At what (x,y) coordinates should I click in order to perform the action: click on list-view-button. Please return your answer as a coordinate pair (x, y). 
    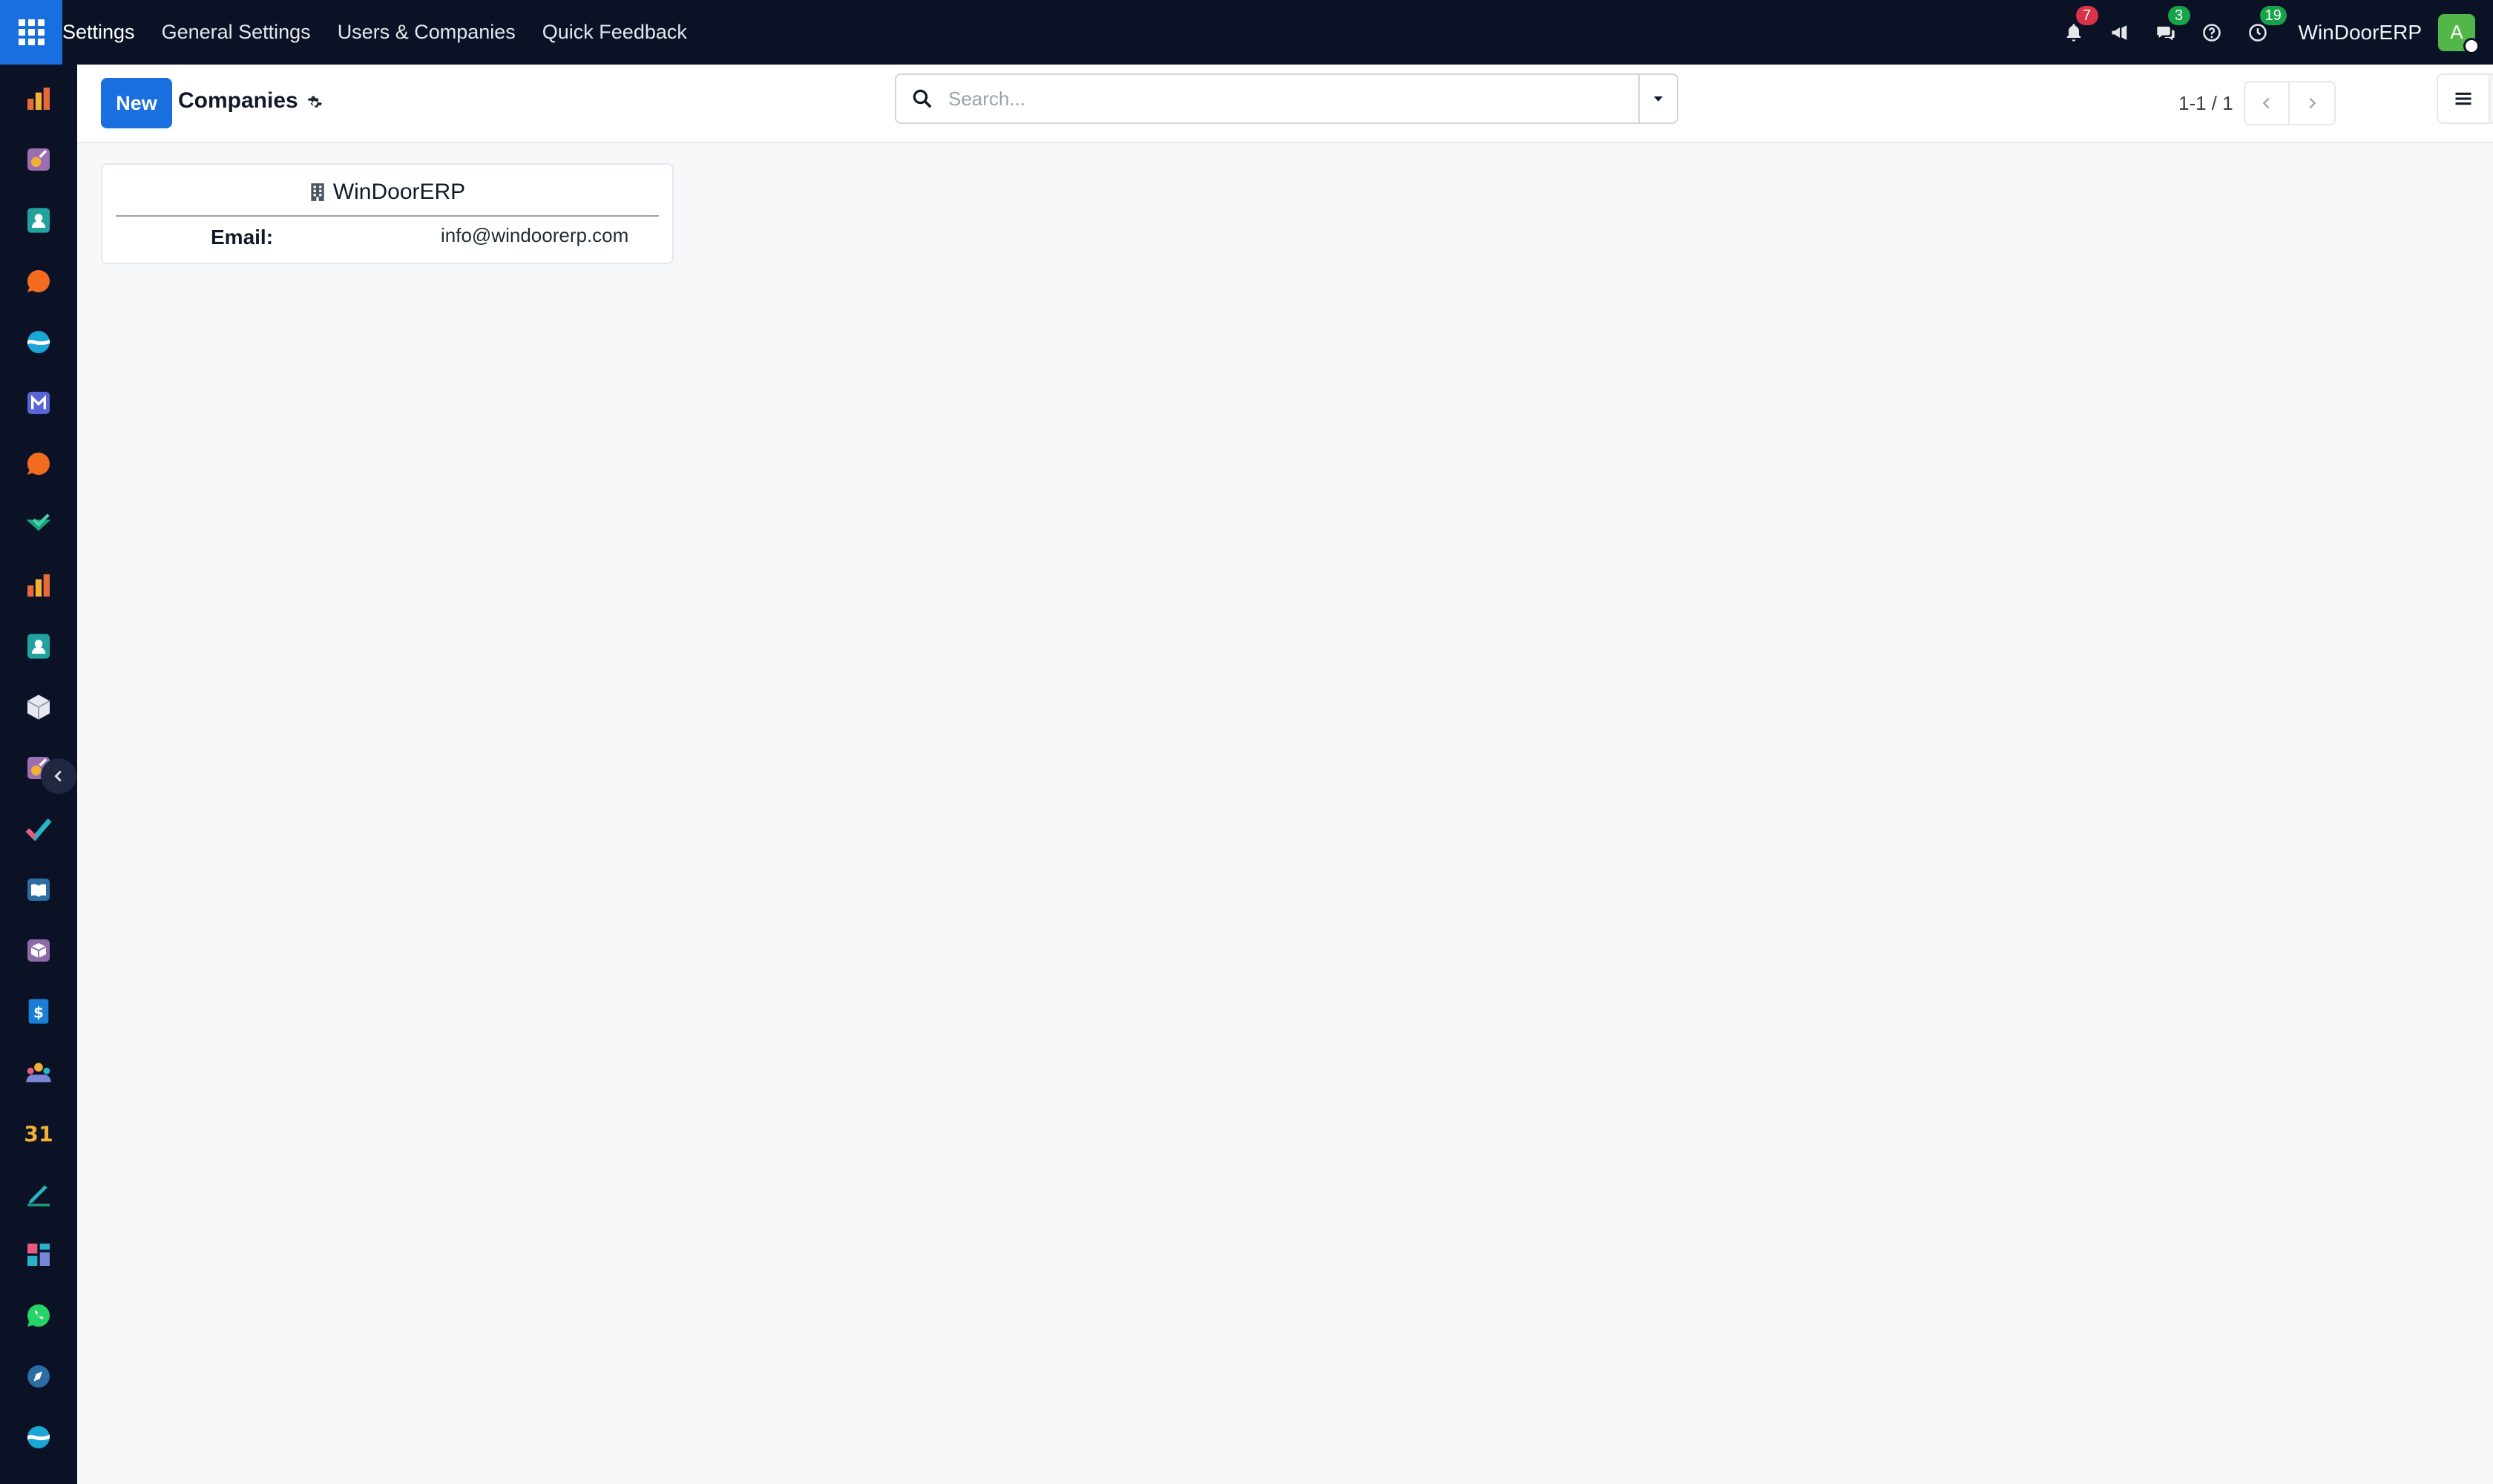
    Looking at the image, I should click on (2463, 98).